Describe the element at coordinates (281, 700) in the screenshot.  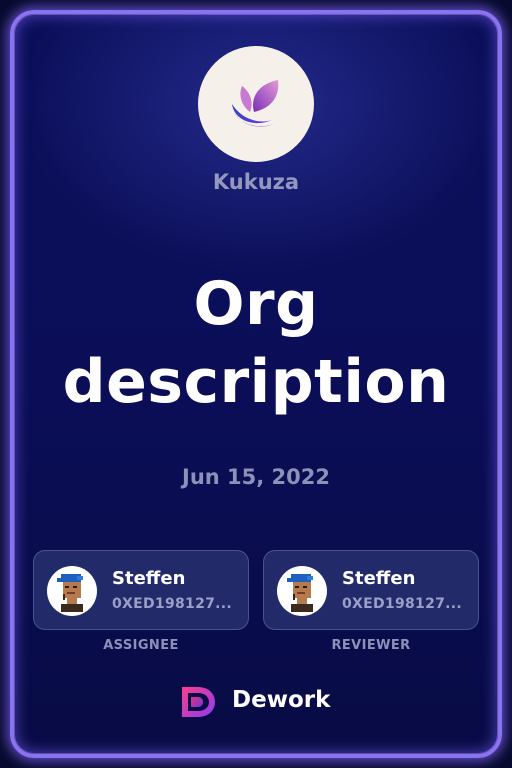
I see `brand-name: Dework` at that location.